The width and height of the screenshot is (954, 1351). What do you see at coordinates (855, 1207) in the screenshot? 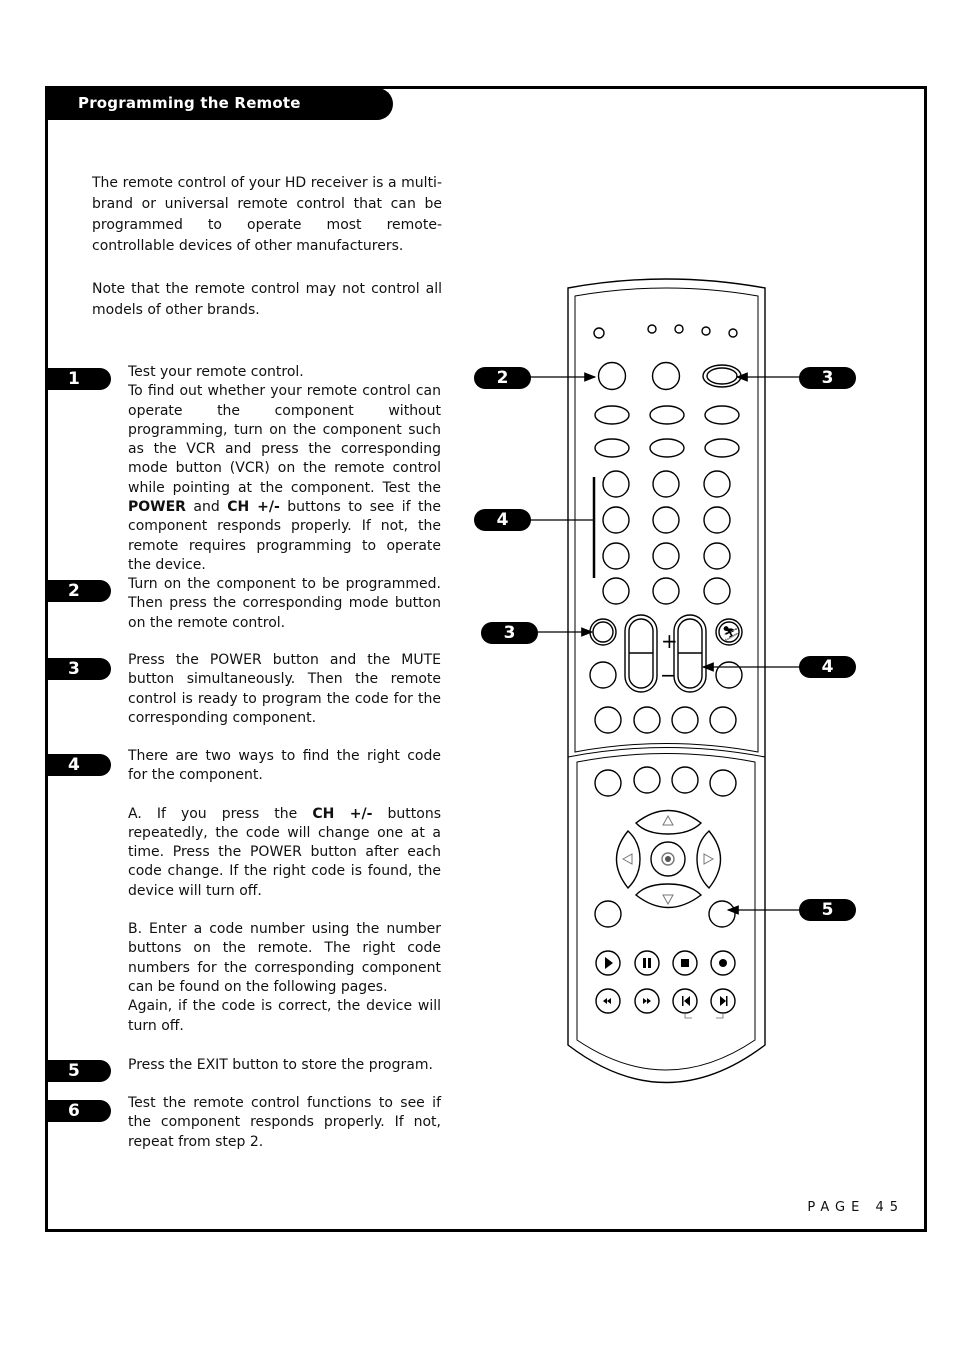
I see `page-number: PAGE 45` at bounding box center [855, 1207].